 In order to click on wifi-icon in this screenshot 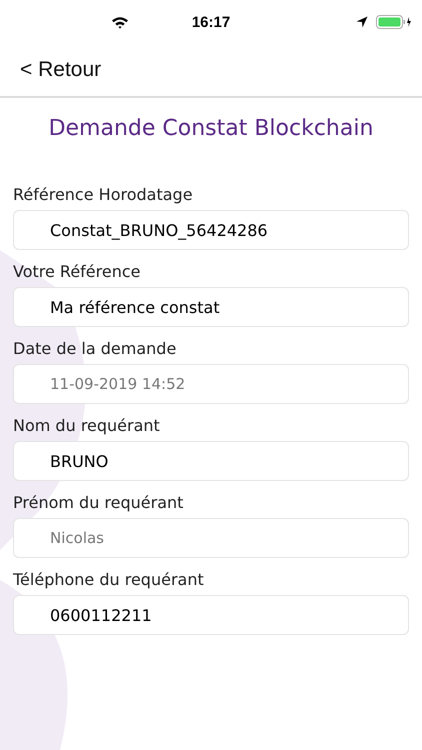, I will do `click(120, 22)`.